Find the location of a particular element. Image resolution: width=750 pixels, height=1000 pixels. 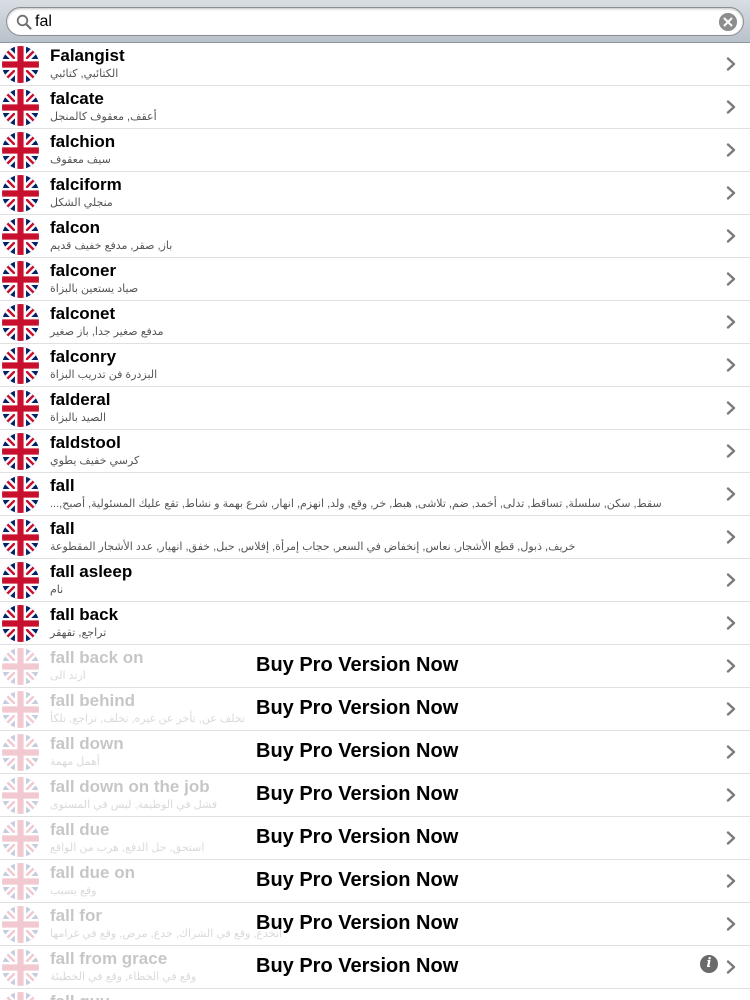

entry-word: fall is located at coordinates (62, 528).